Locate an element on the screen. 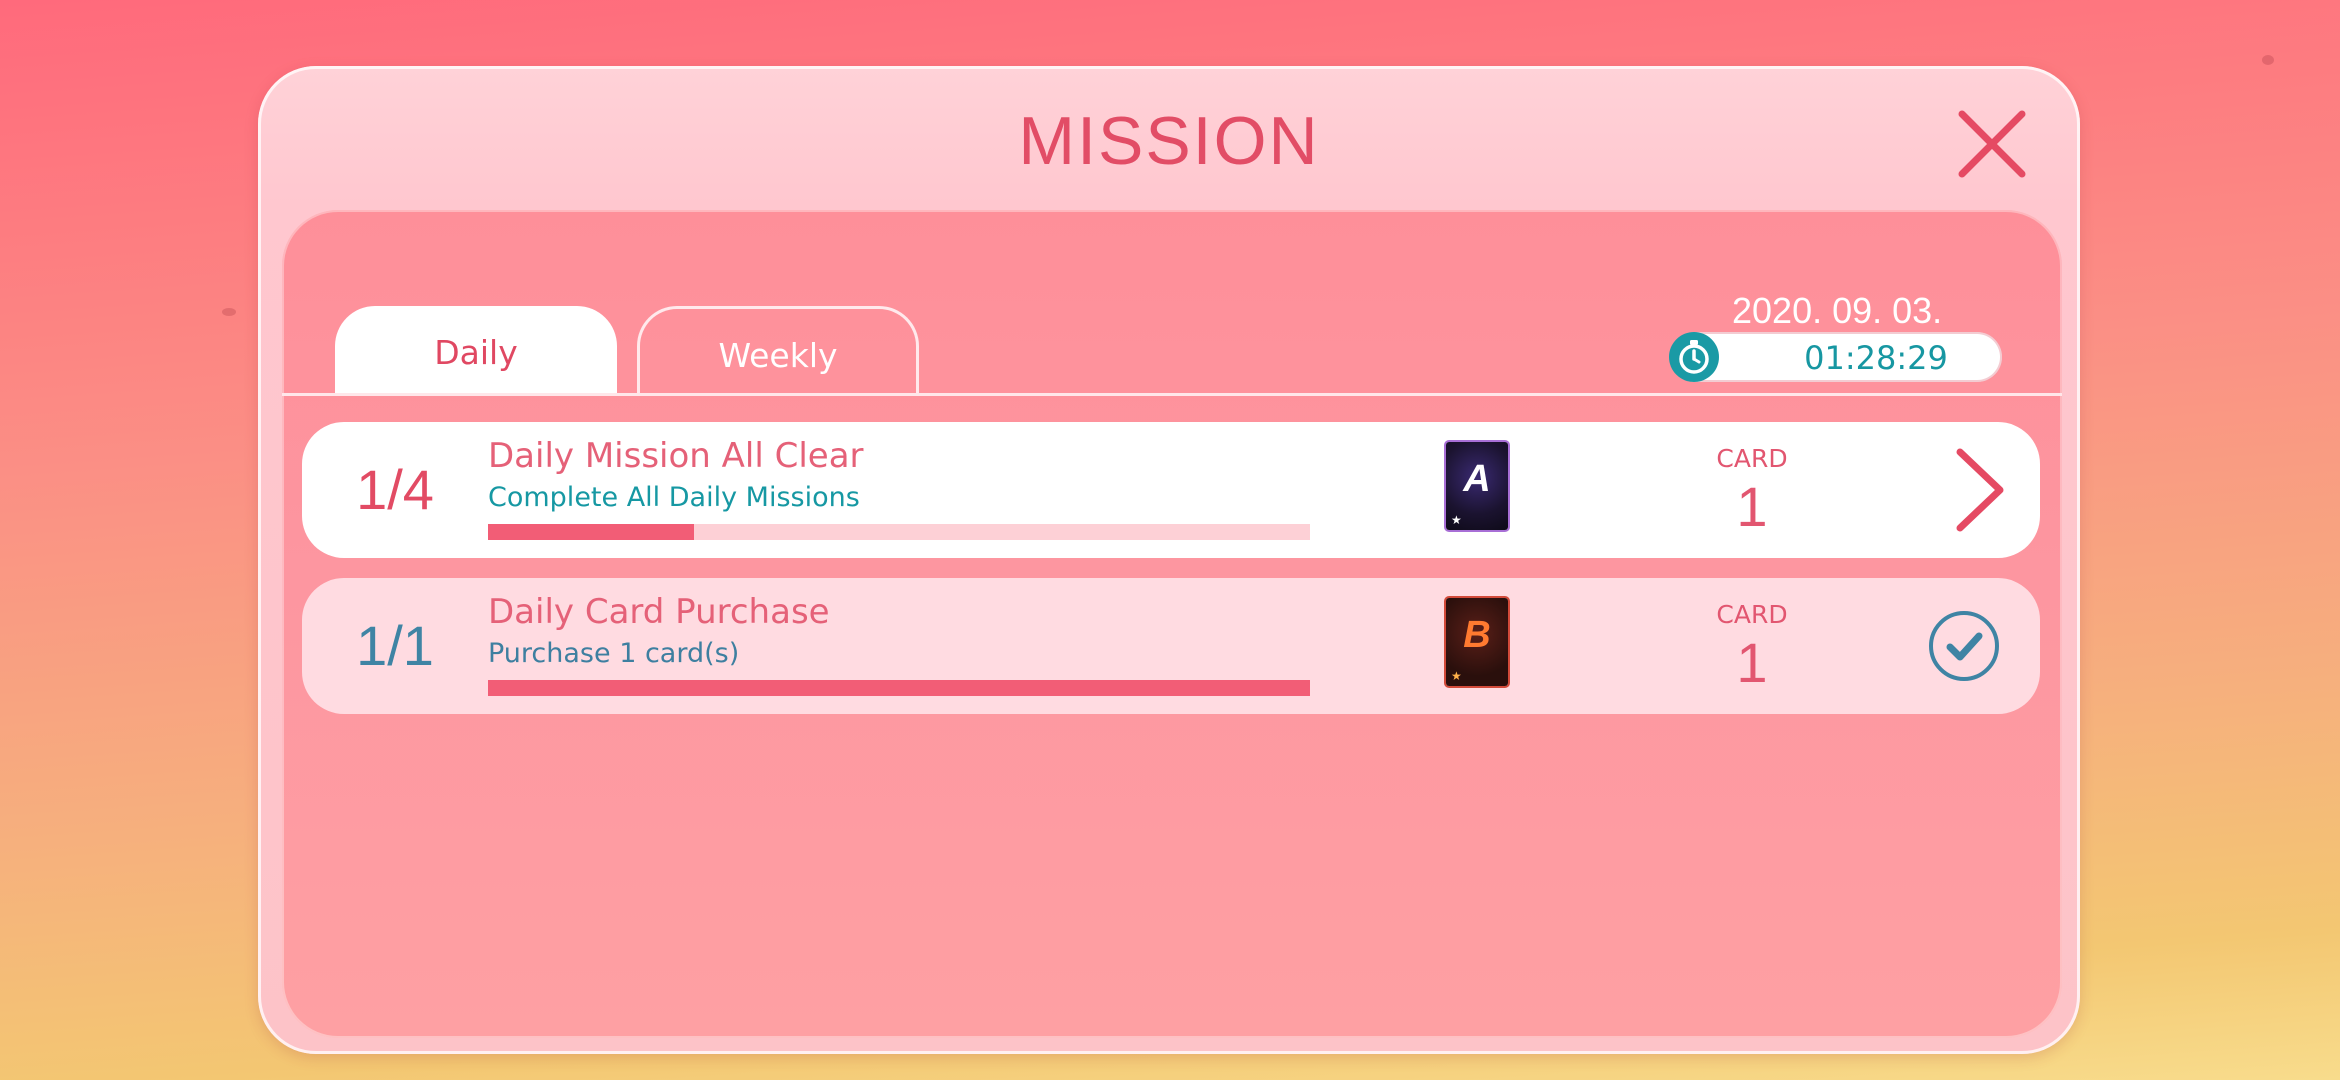 This screenshot has height=1080, width=2340. reward-card-image: B ★ is located at coordinates (1477, 642).